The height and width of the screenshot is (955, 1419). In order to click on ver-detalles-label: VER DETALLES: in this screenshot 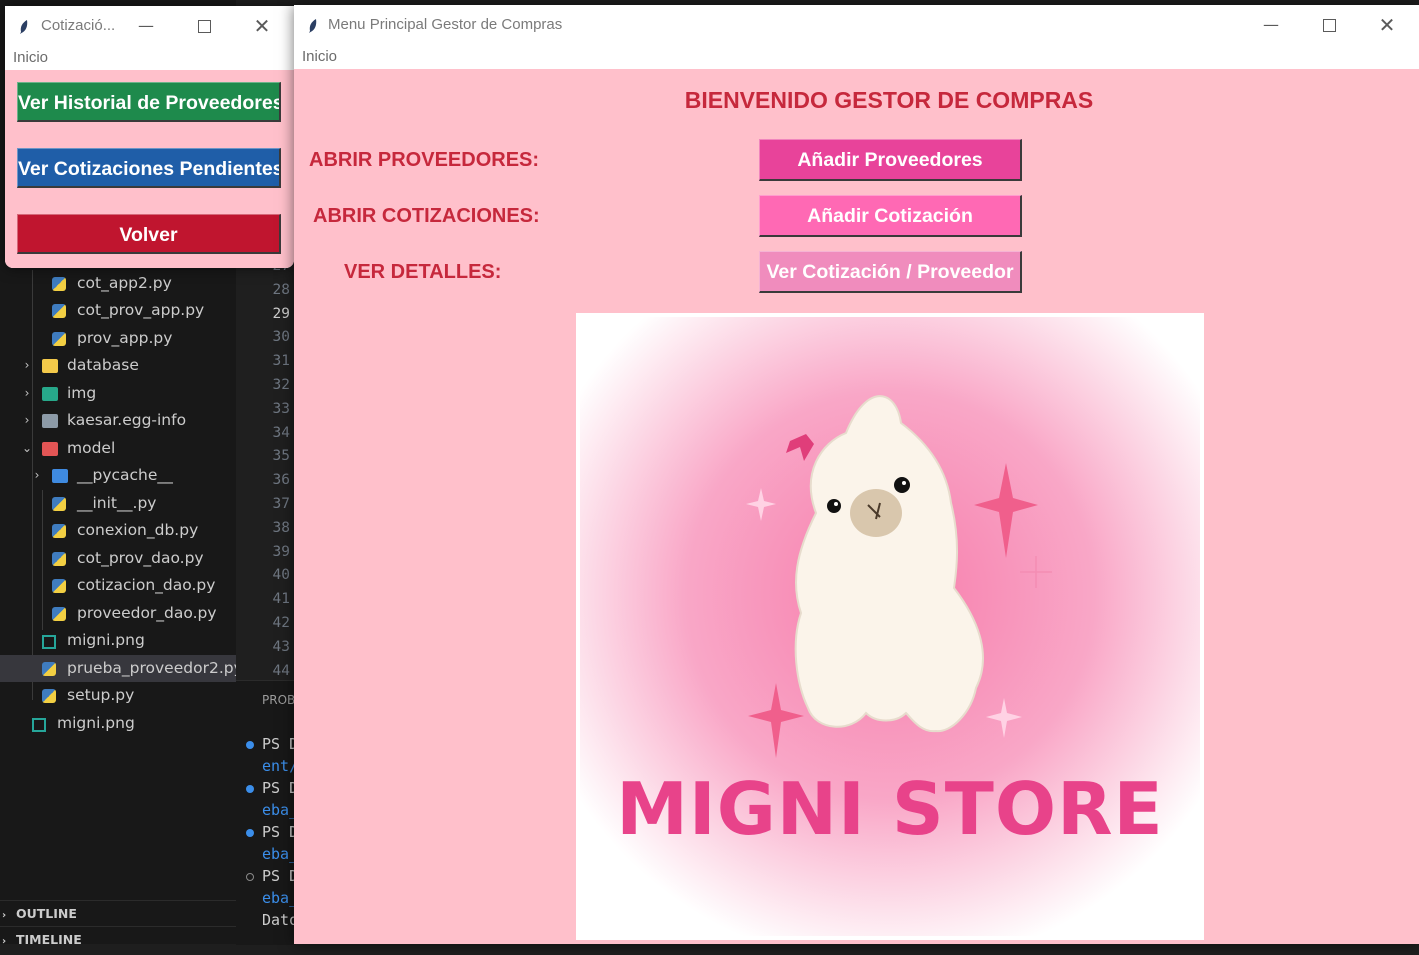, I will do `click(423, 272)`.